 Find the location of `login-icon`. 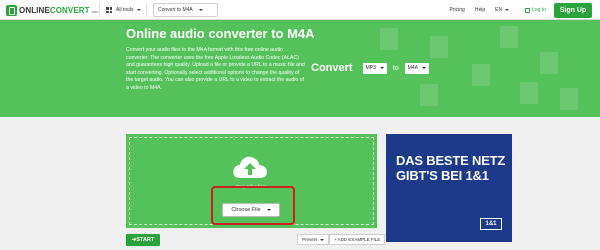

login-icon is located at coordinates (528, 10).